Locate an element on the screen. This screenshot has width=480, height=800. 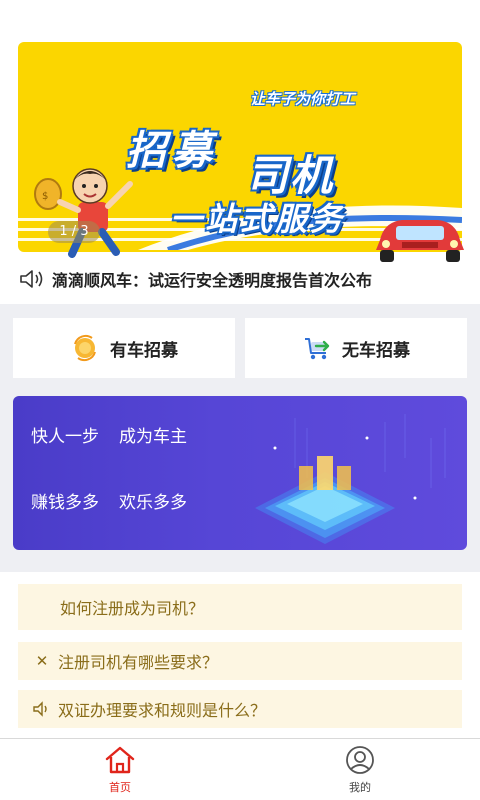
cartoon-person-illustration: $ is located at coordinates (83, 213).